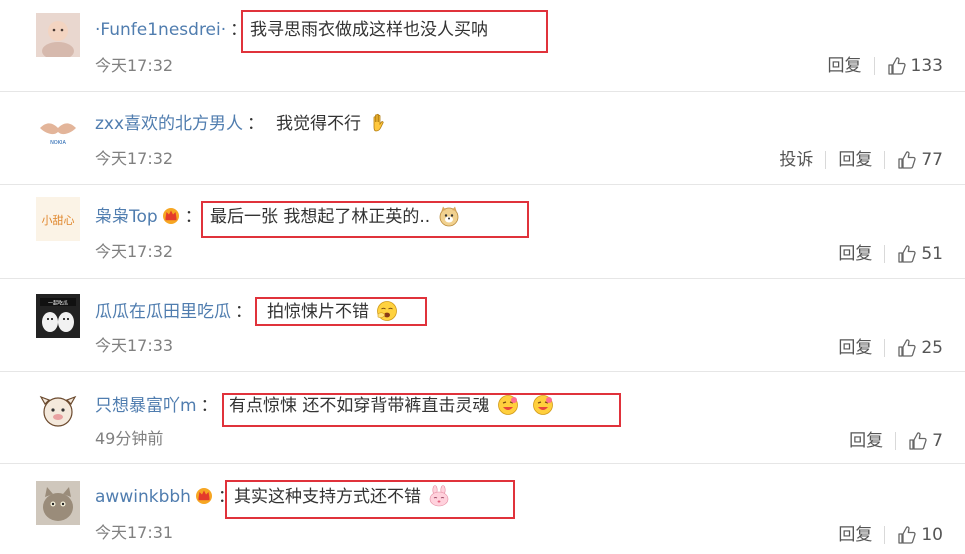  I want to click on username-link: awwinkbbh, so click(143, 497).